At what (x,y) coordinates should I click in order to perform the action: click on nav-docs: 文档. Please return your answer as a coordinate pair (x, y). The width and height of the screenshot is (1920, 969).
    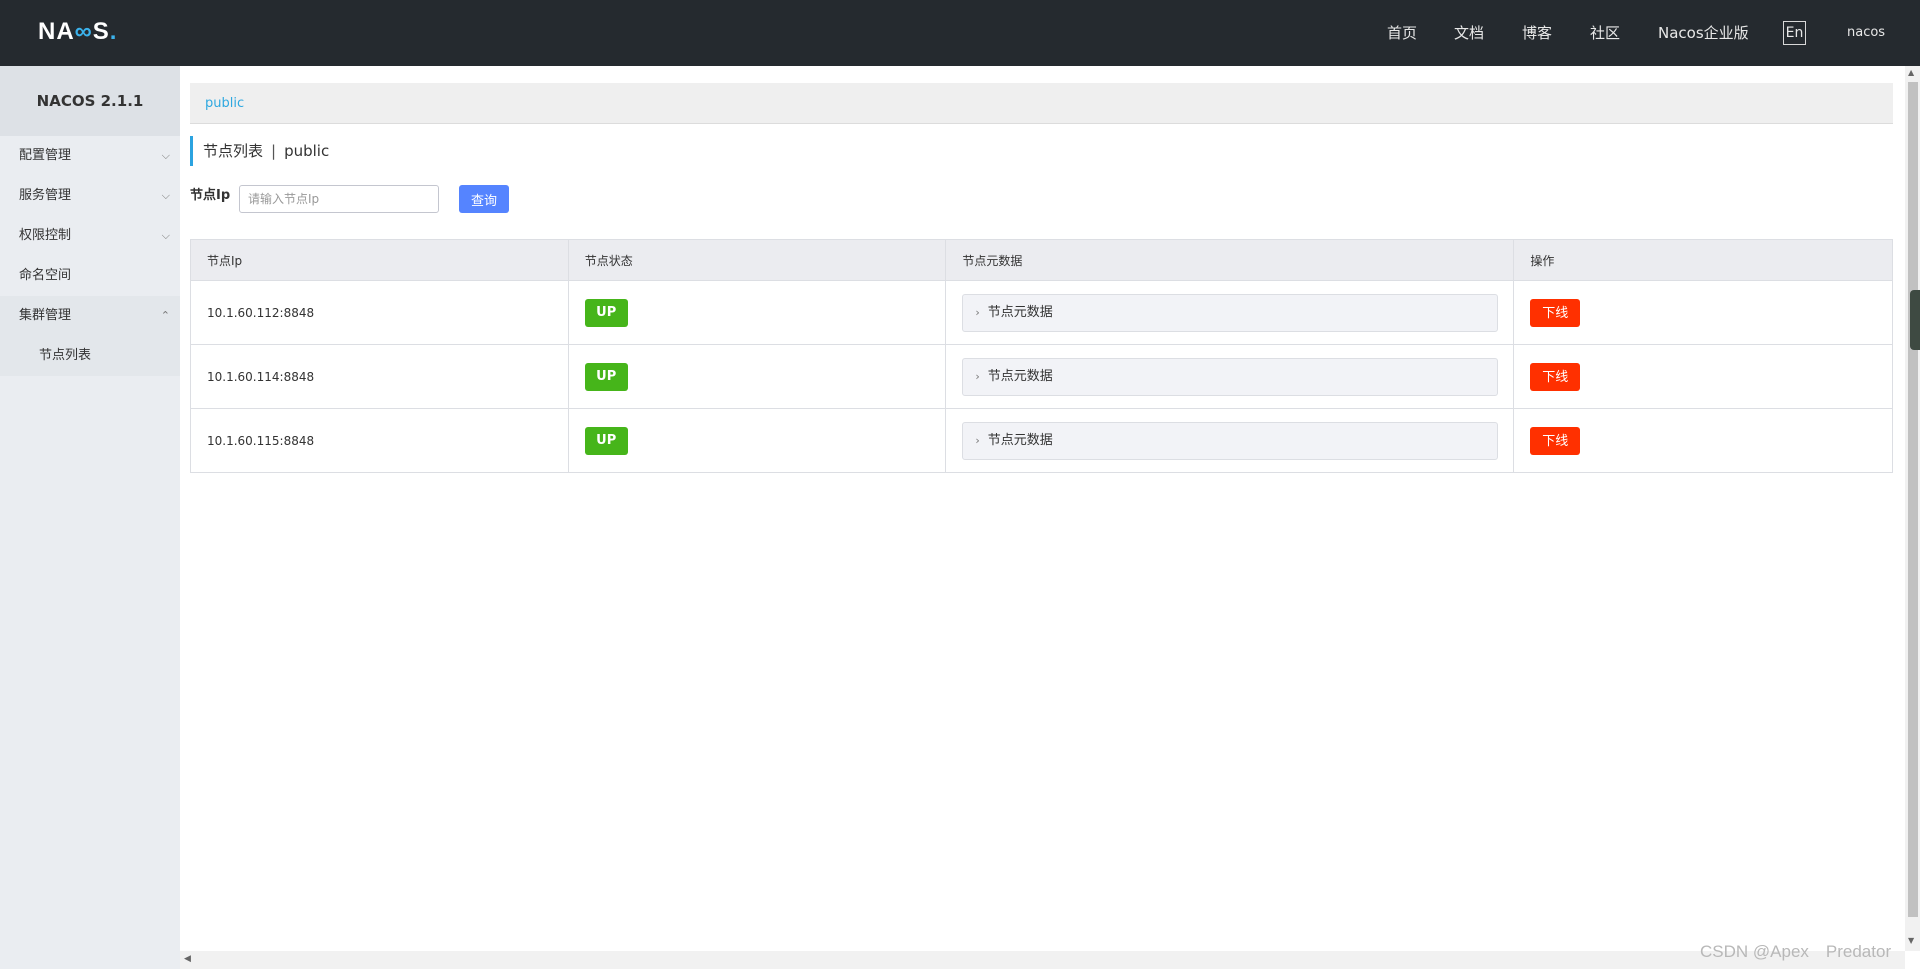
    Looking at the image, I should click on (1469, 33).